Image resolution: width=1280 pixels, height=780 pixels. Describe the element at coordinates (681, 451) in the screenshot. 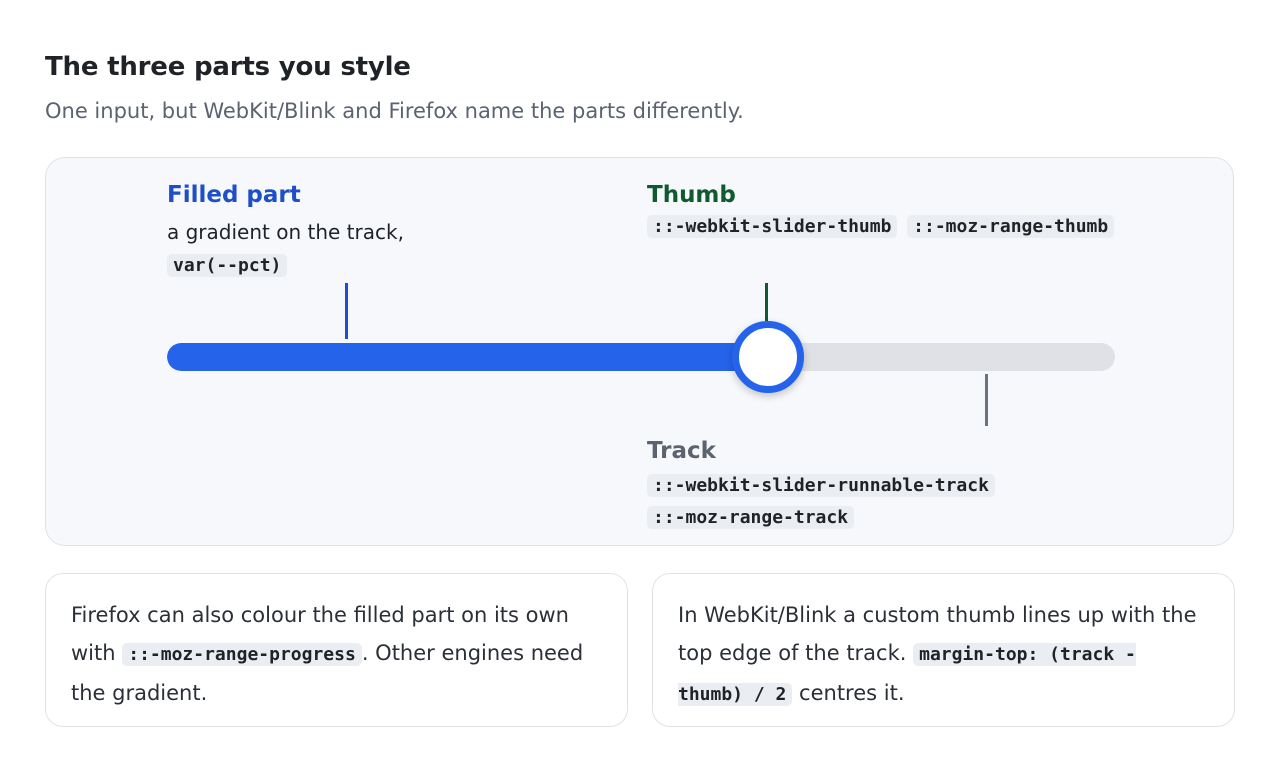

I see `track-label: Track` at that location.